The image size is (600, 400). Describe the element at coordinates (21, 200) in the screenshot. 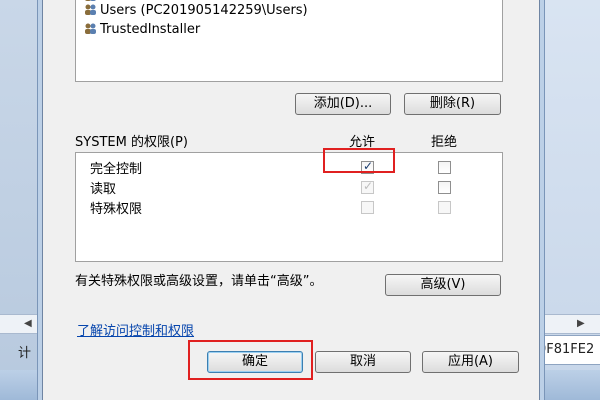

I see `background-left-panel` at that location.